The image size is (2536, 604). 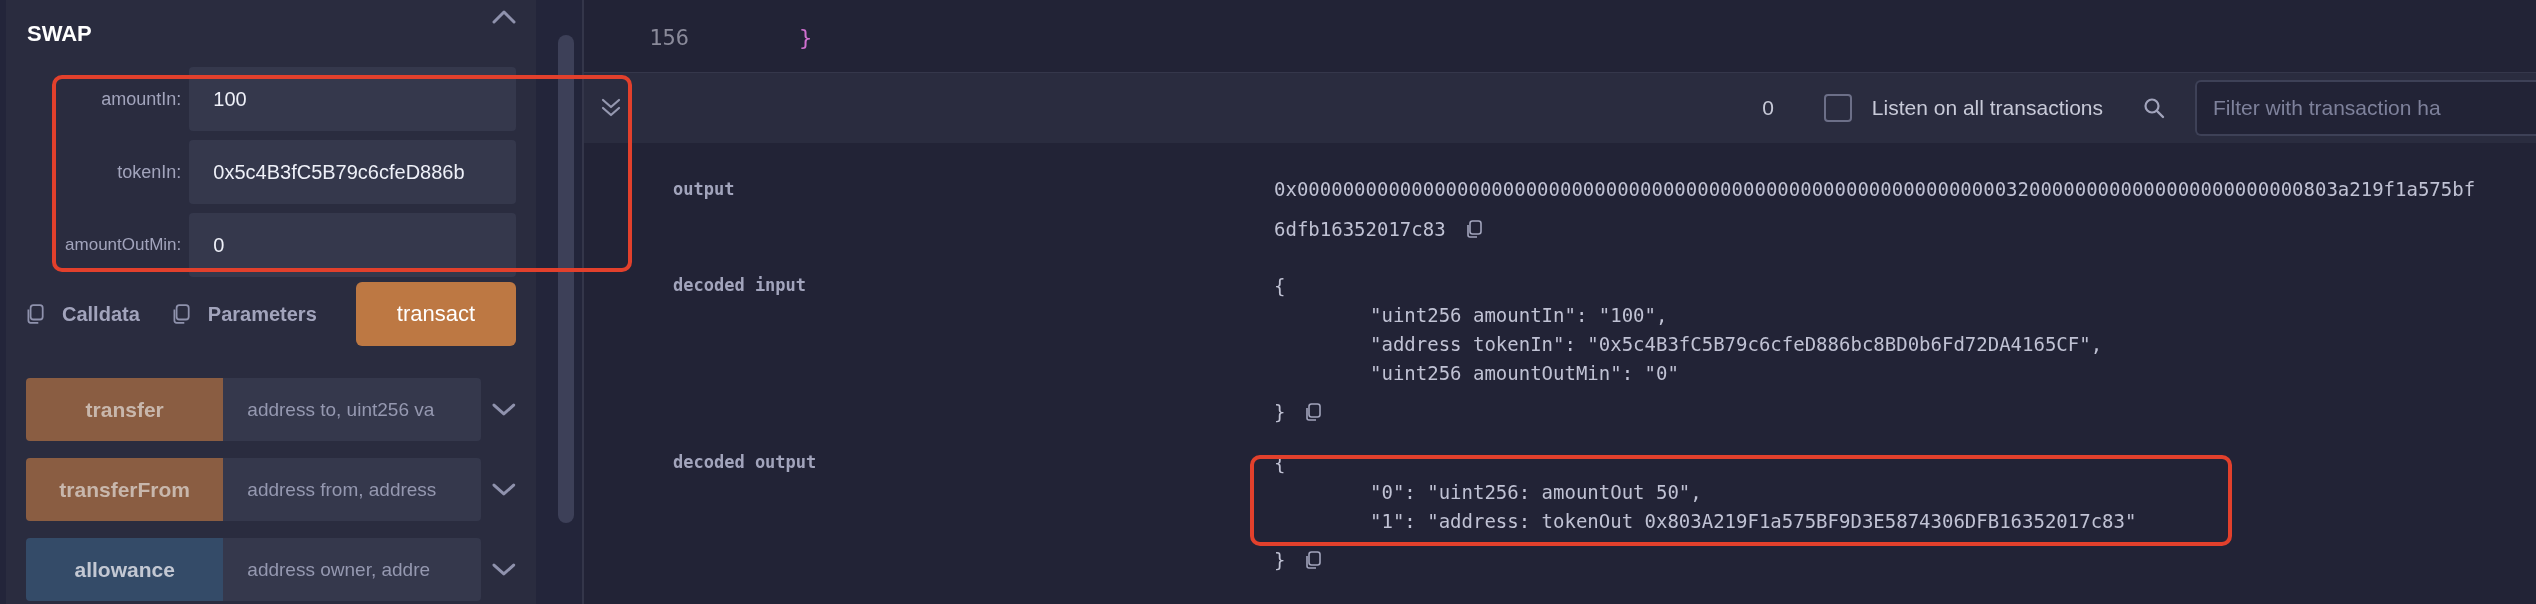 I want to click on input-field: 0, so click(x=352, y=245).